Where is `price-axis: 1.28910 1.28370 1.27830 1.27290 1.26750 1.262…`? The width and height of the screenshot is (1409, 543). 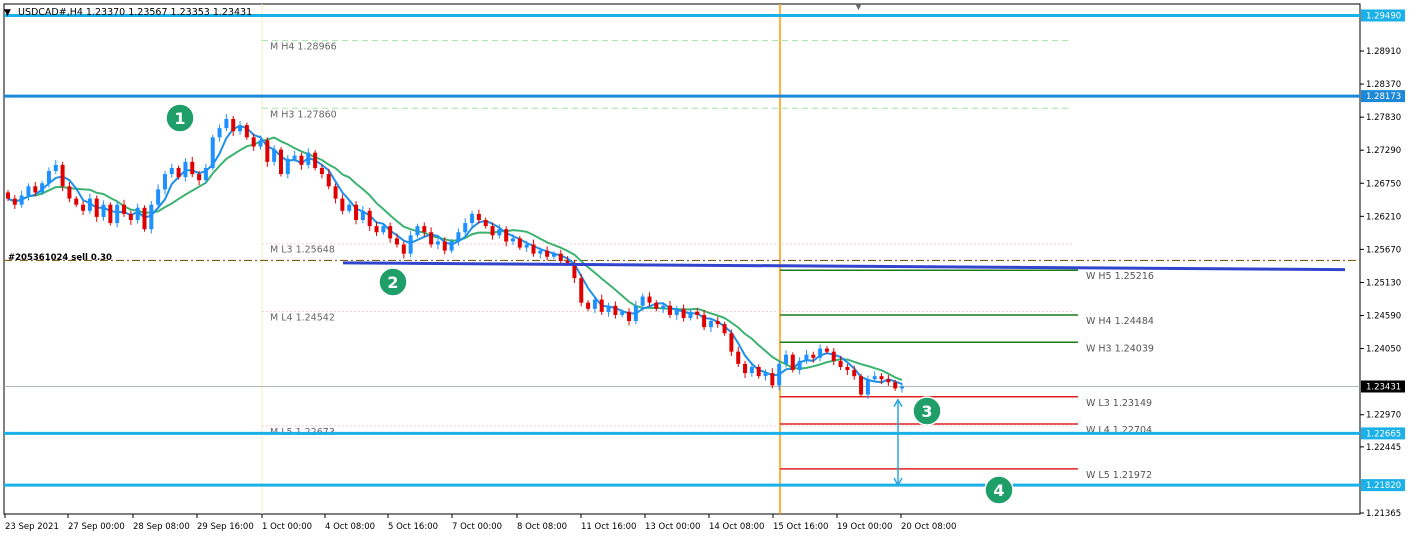
price-axis: 1.28910 1.28370 1.27830 1.27290 1.26750 1.262… is located at coordinates (1380, 283).